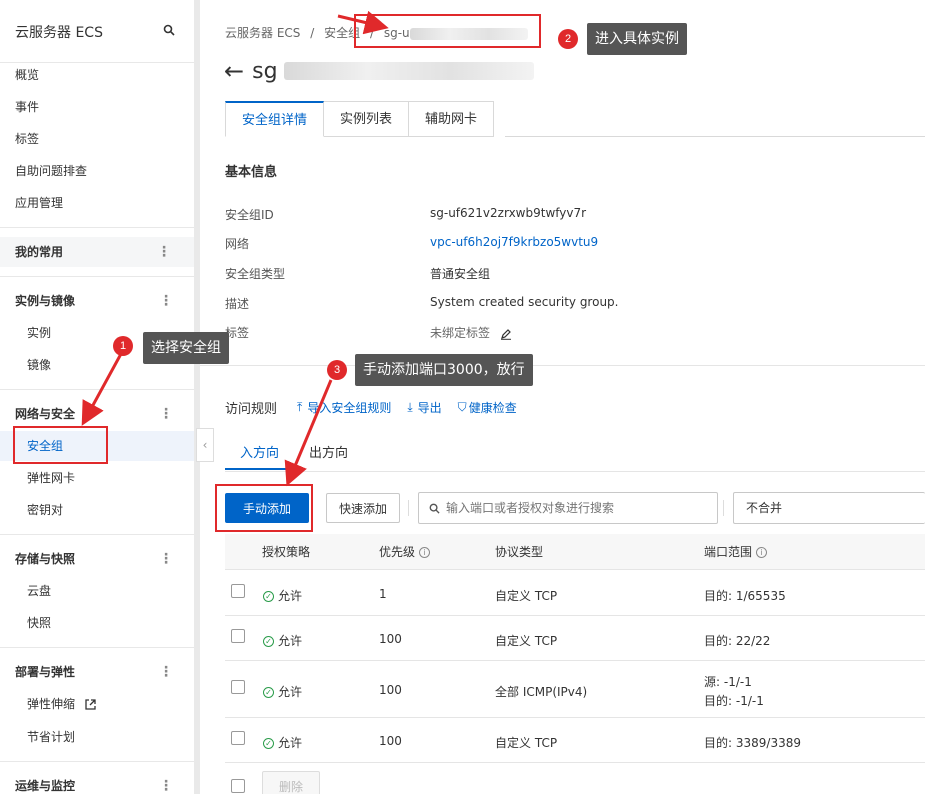  Describe the element at coordinates (452, 119) in the screenshot. I see `tab-secondary-eni: 辅助网卡` at that location.